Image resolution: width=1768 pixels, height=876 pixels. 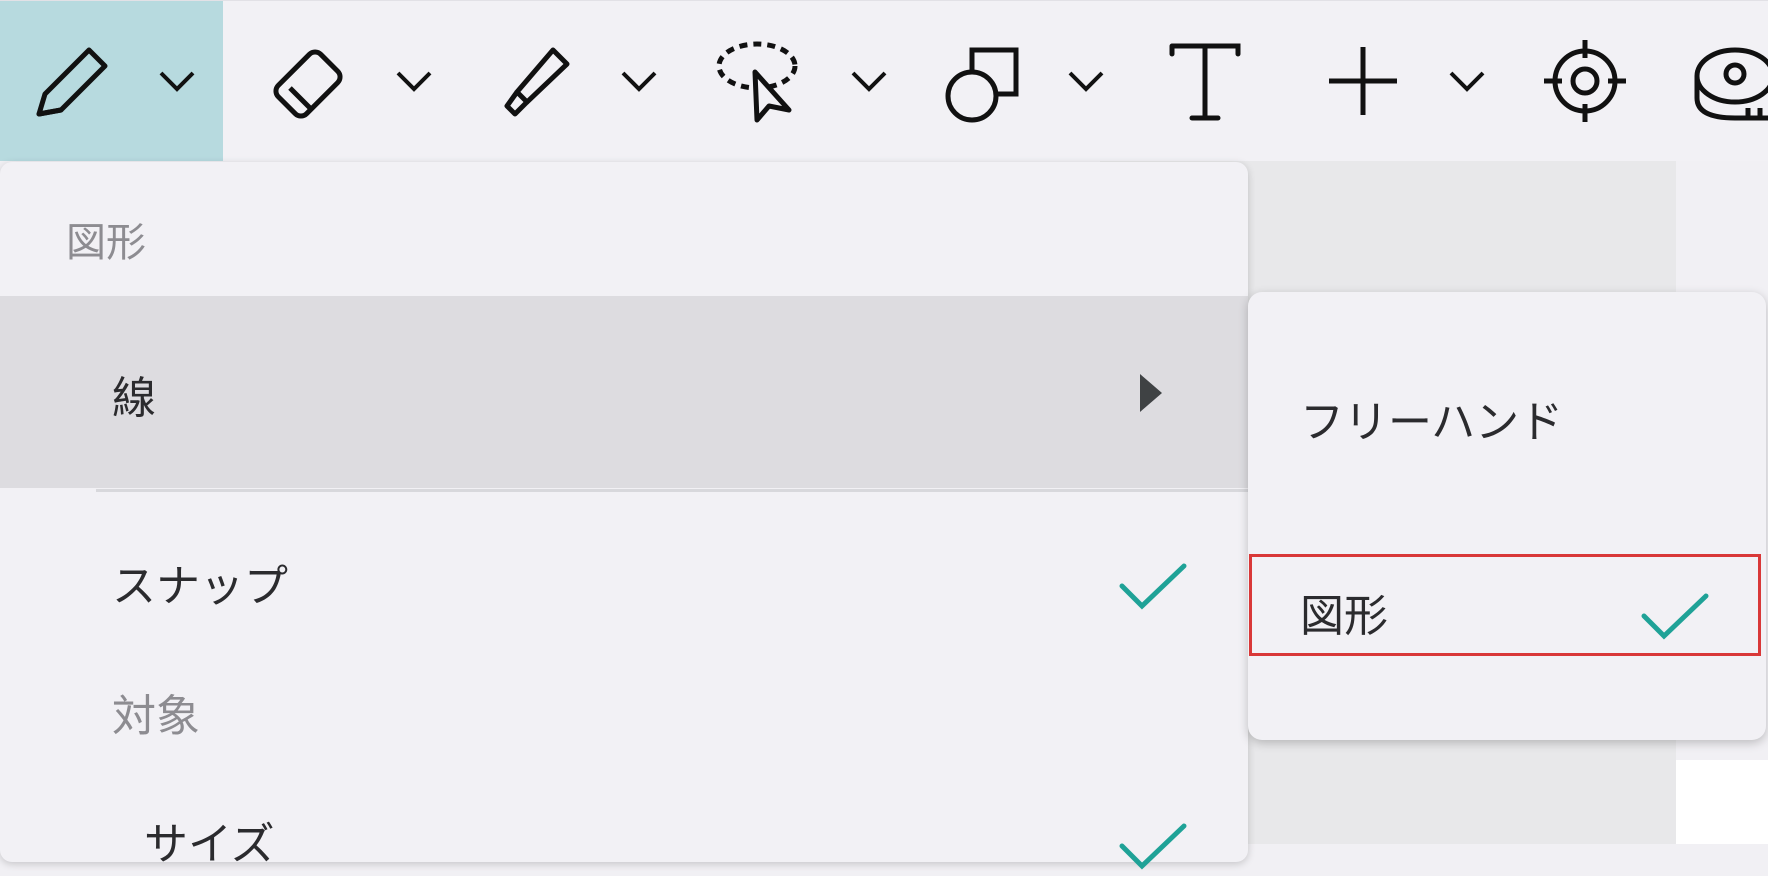 What do you see at coordinates (1431, 418) in the screenshot?
I see `submenu-item-freehand: フリーハンド` at bounding box center [1431, 418].